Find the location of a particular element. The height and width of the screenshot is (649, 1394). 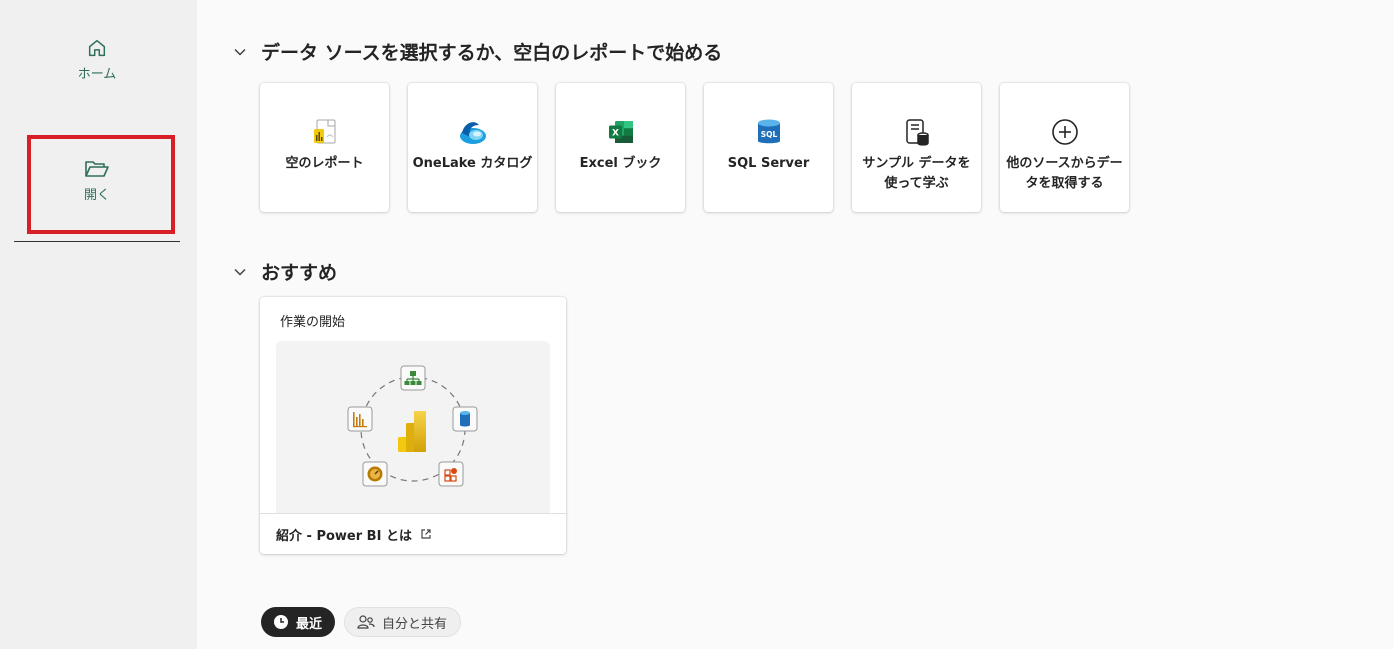

tile-blank-report-label: 空のレポート is located at coordinates (324, 163).